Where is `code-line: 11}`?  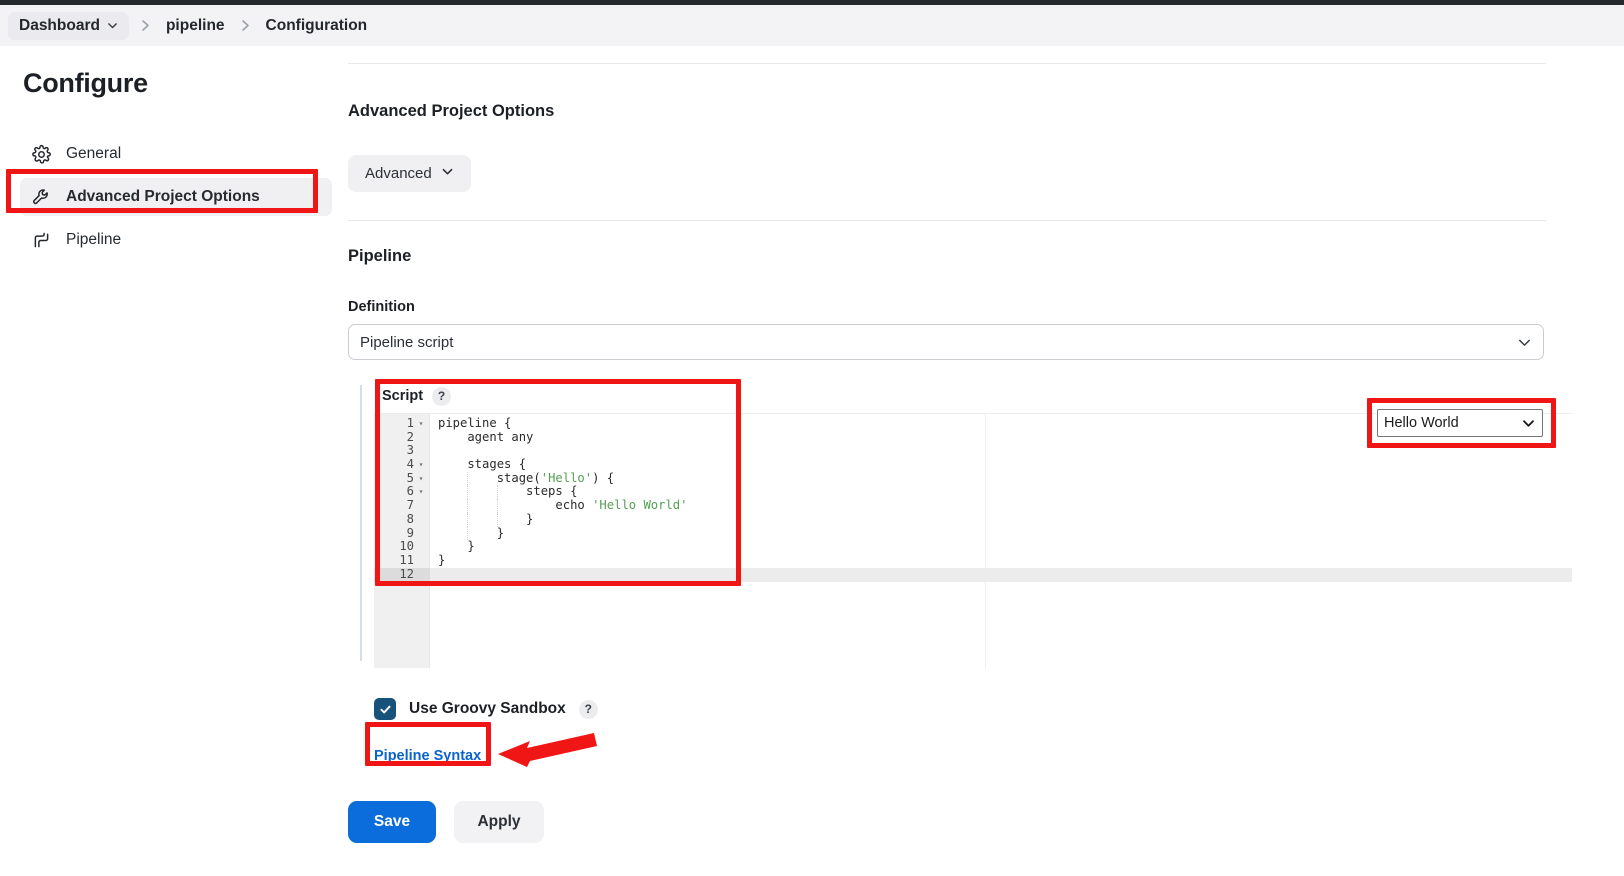 code-line: 11} is located at coordinates (973, 560).